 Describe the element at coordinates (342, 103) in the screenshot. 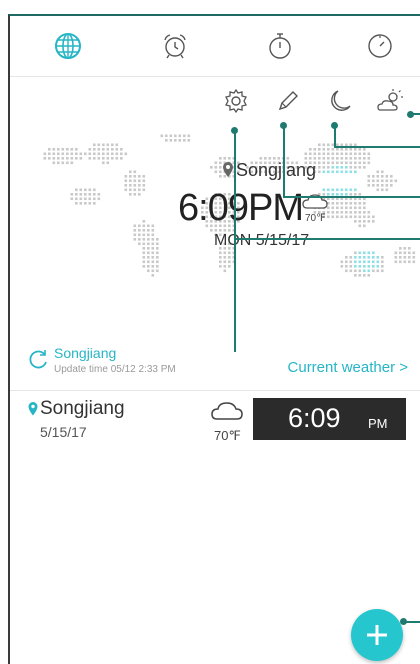

I see `night-mode-button` at that location.